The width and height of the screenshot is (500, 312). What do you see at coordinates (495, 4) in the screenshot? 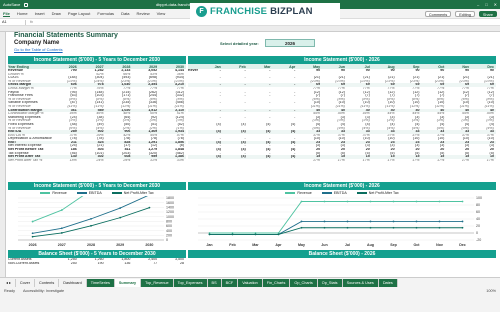
I see `close-icon: ✕` at bounding box center [495, 4].